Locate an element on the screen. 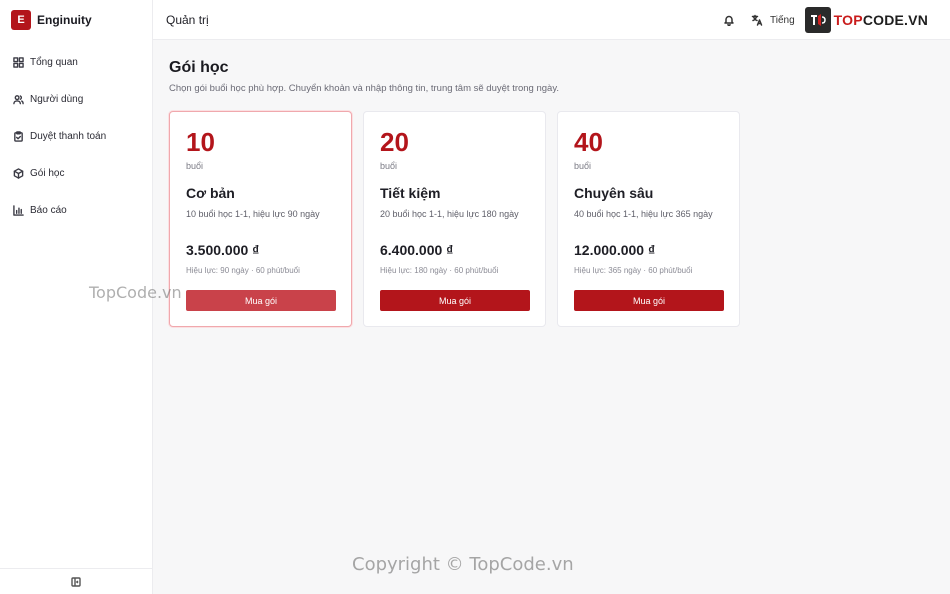 The width and height of the screenshot is (950, 594). package-meta: Hiệu lực: 365 ngày · 60 phút/buổi is located at coordinates (633, 270).